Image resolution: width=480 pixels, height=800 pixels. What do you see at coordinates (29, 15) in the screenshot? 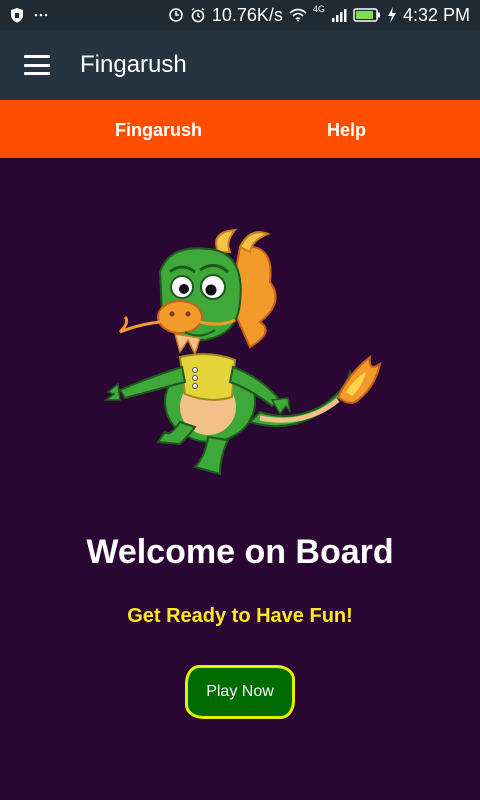
I see `status-left-group` at bounding box center [29, 15].